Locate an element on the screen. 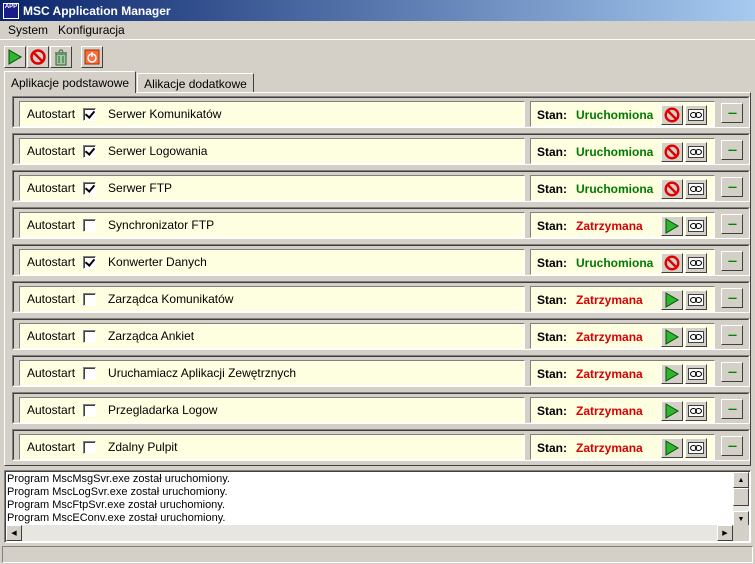 This screenshot has width=755, height=564. log-horizontal-scrollbar: ◀ ▶ is located at coordinates (369, 533).